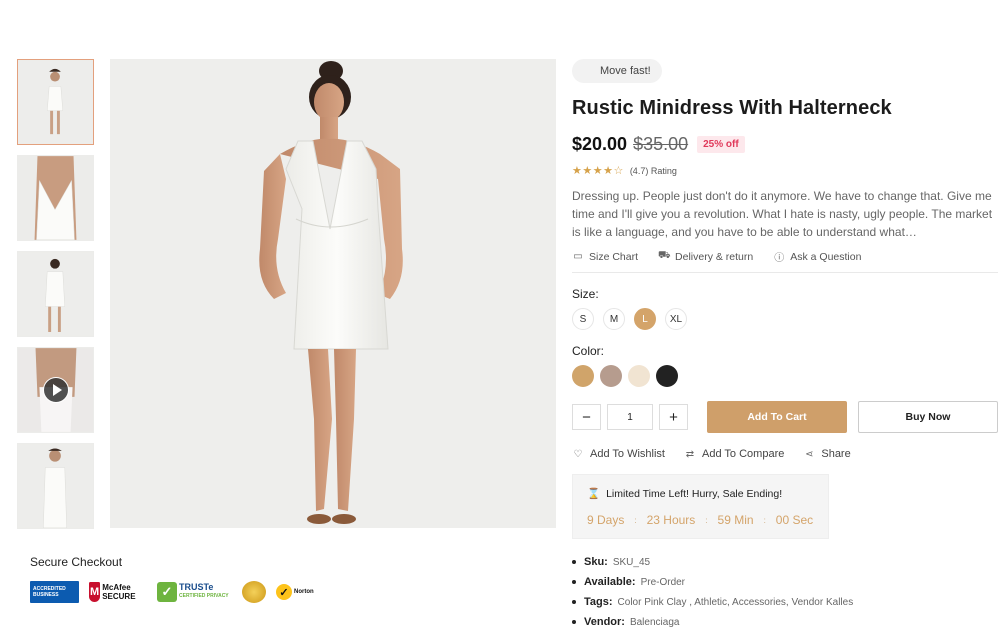 The width and height of the screenshot is (1000, 638). What do you see at coordinates (583, 319) in the screenshot?
I see `size-option-s: S` at bounding box center [583, 319].